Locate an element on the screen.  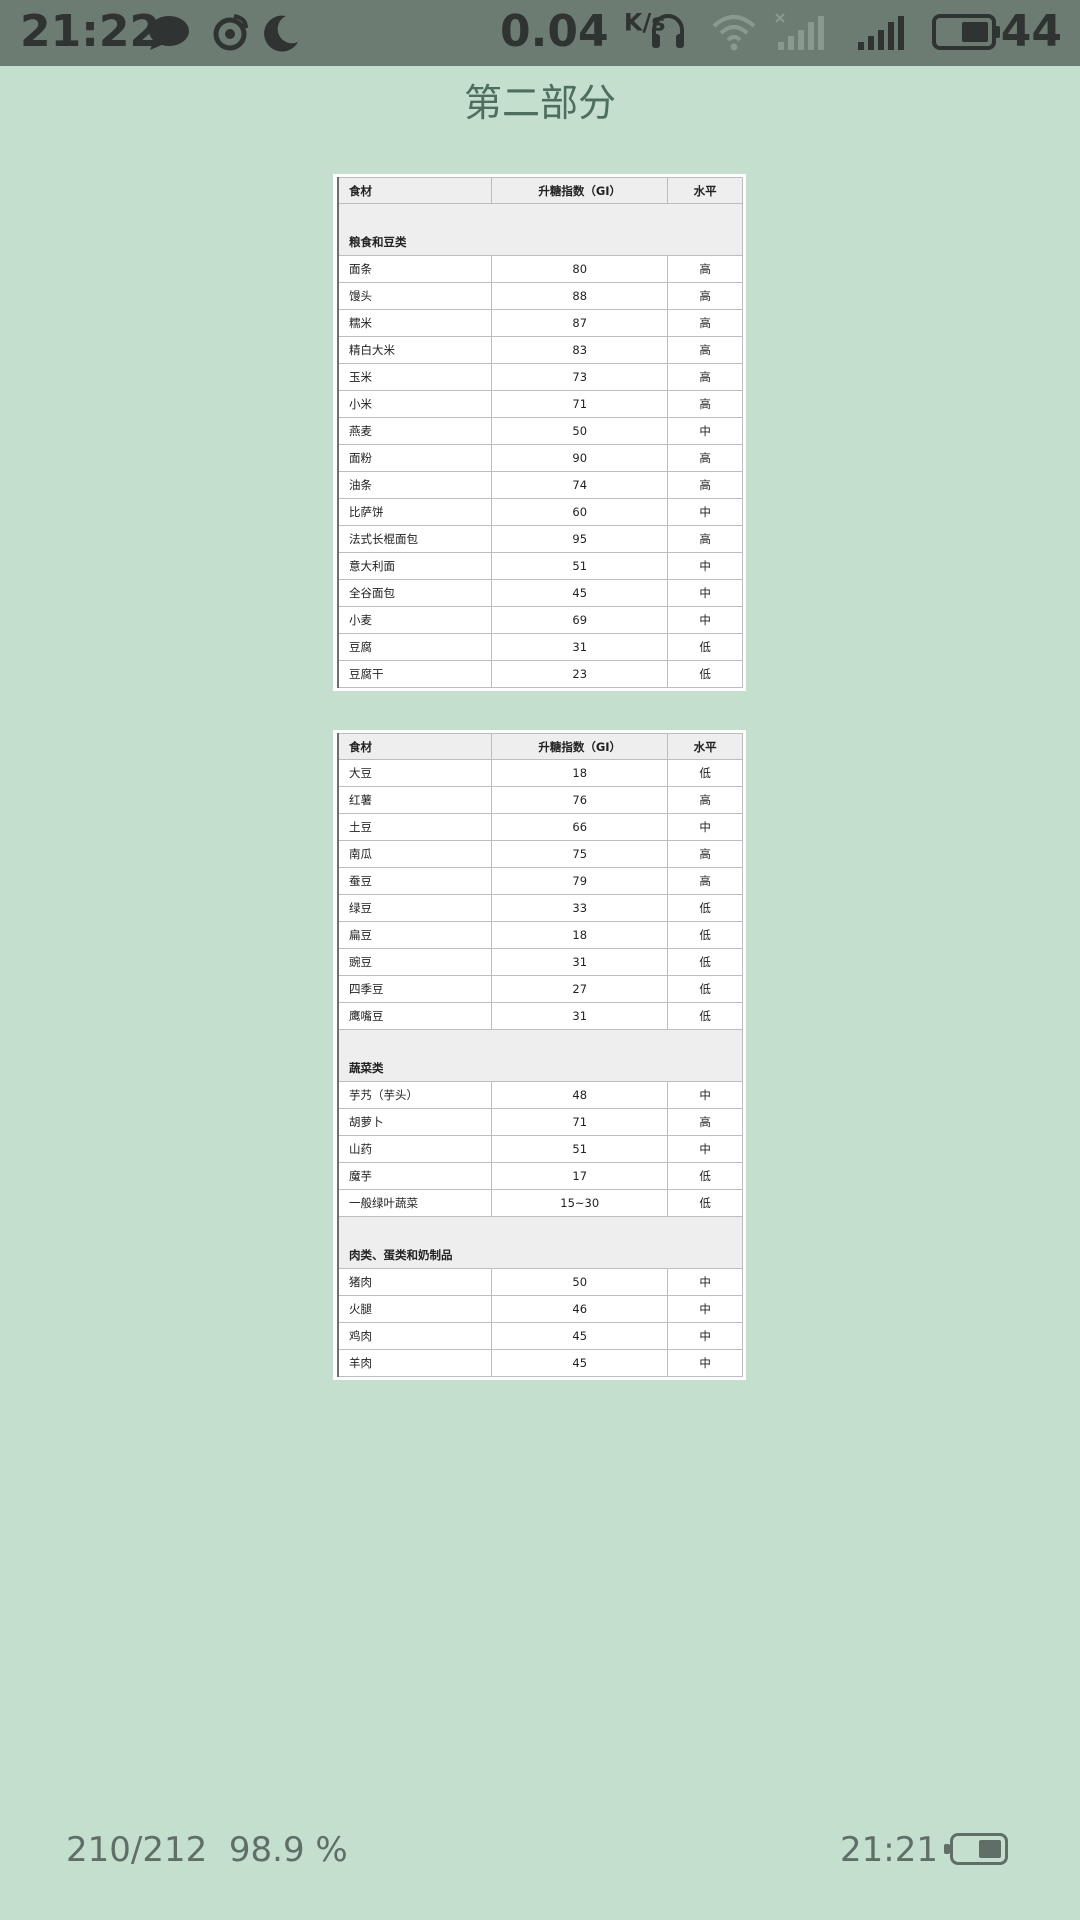
table-row: 一般绿叶蔬菜 15~30 低 is located at coordinates (540, 1203).